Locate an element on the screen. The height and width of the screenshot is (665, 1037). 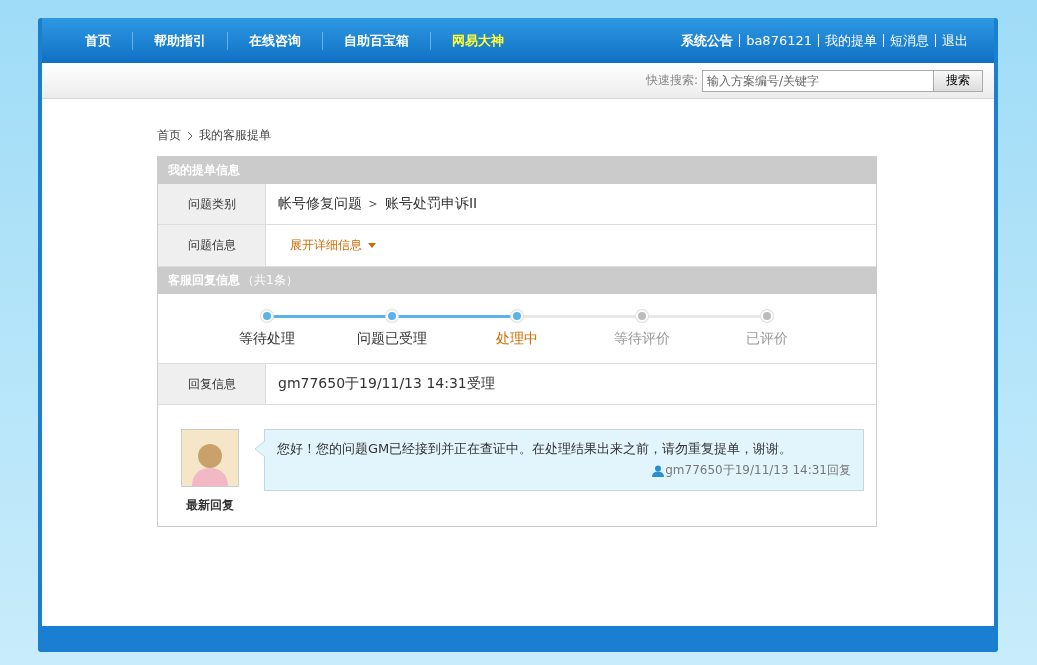
search-button: 搜索 is located at coordinates (958, 80).